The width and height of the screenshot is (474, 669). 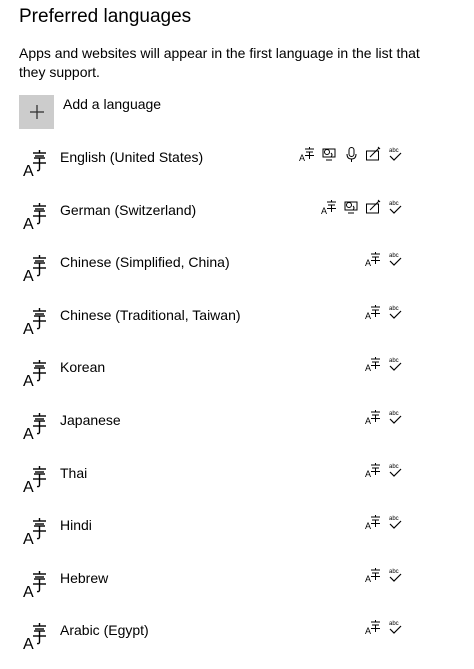 I want to click on language-item: A English (United States) Aabc, so click(x=237, y=166).